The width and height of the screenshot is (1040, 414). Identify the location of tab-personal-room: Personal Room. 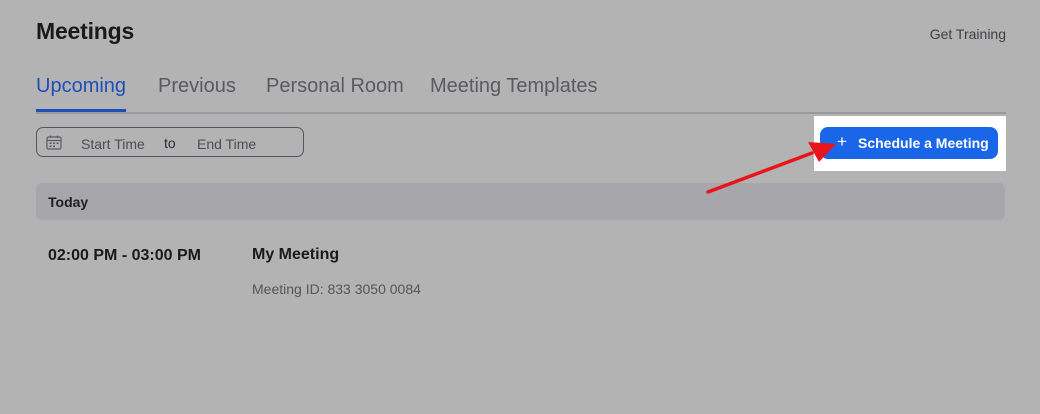
(335, 86).